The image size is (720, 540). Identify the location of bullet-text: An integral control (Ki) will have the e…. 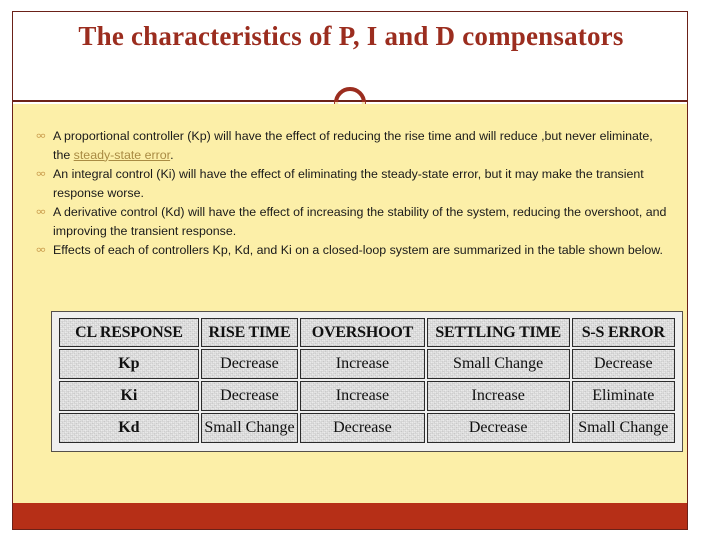
(348, 183).